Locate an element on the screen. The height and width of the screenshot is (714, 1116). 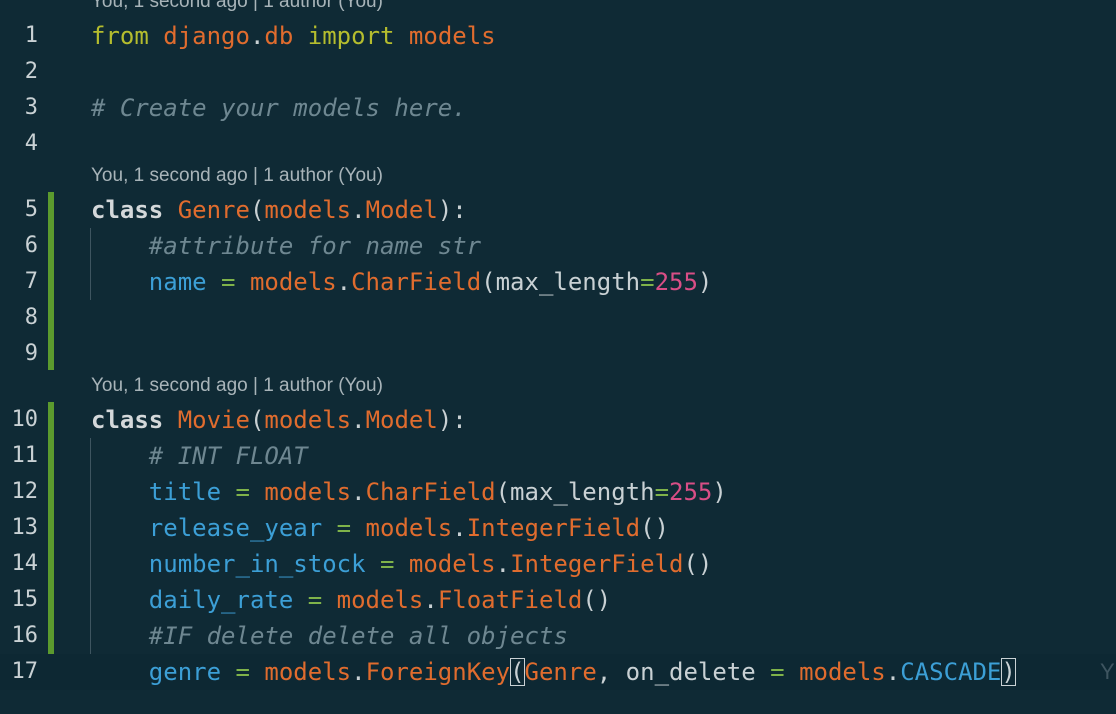
line-number: 14 is located at coordinates (19, 564).